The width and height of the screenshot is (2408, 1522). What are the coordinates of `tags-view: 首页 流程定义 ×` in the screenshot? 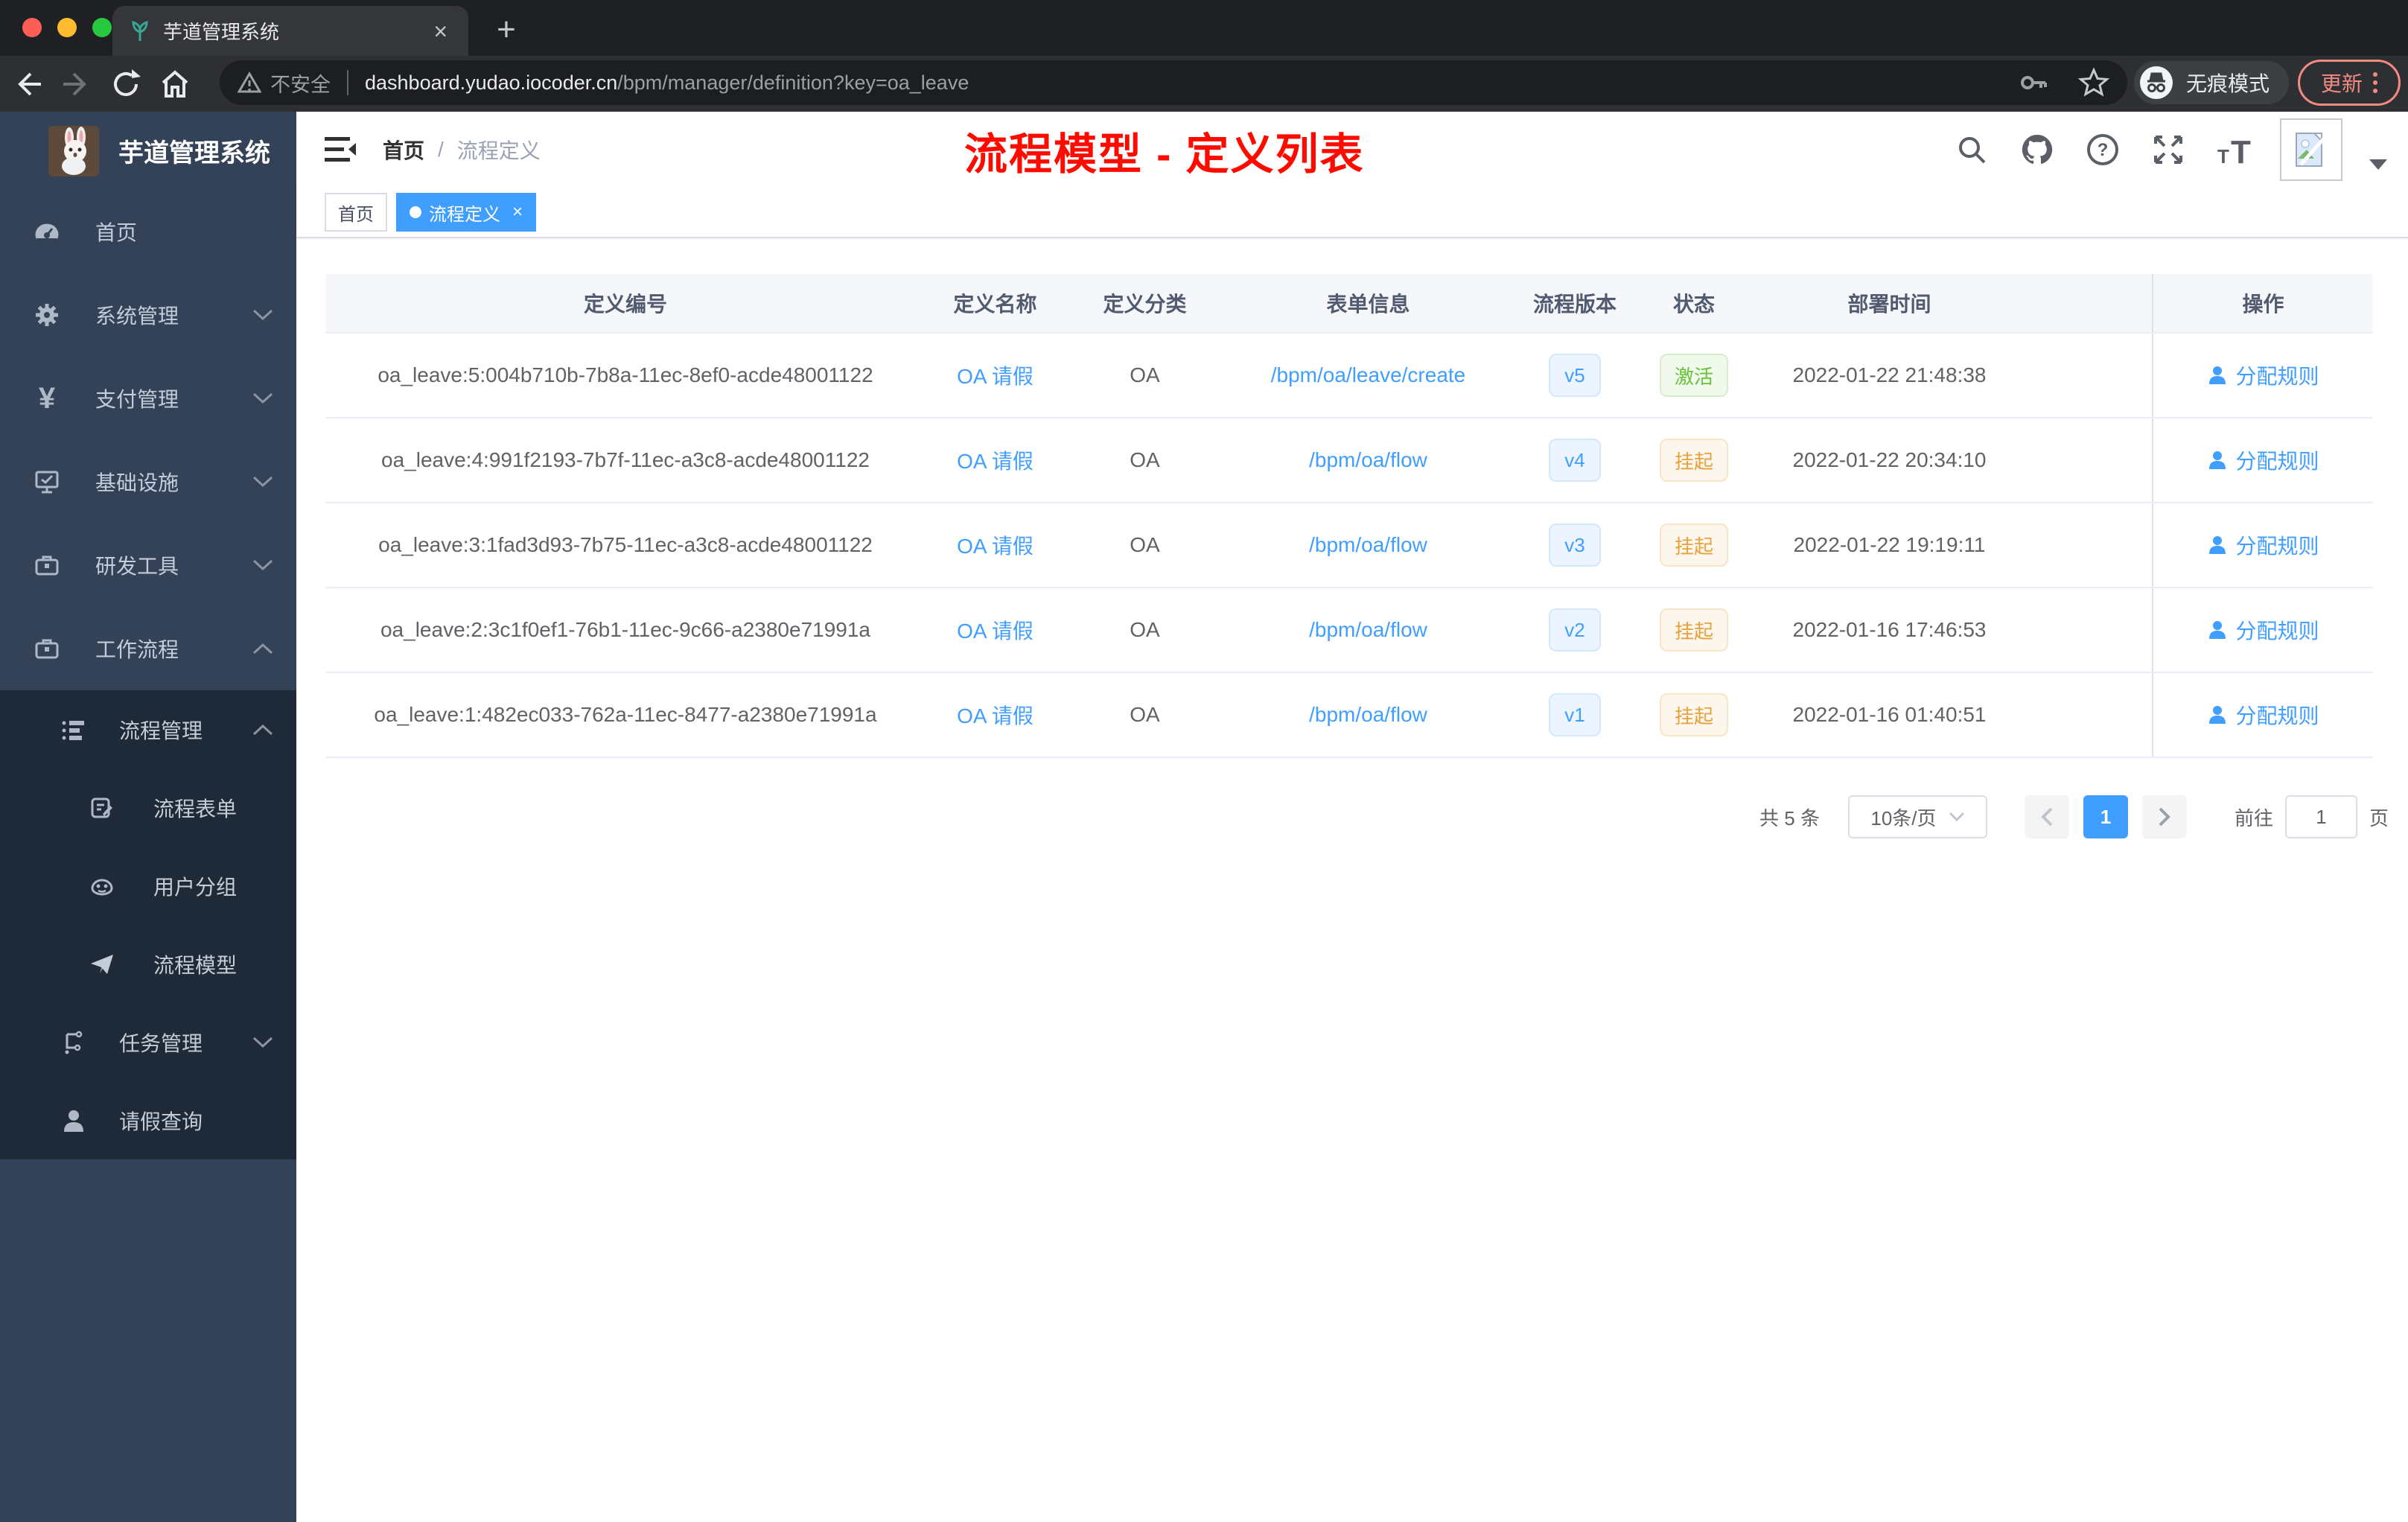 It's located at (1352, 213).